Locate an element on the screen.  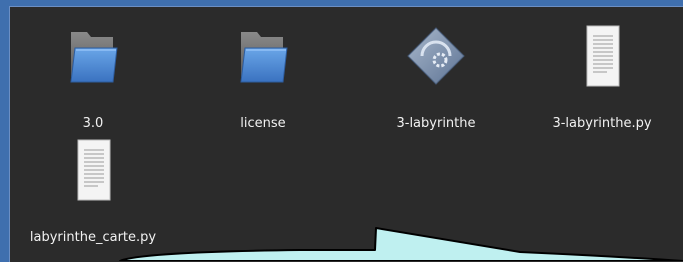
file-item-3.0: 3.0 is located at coordinates (93, 75).